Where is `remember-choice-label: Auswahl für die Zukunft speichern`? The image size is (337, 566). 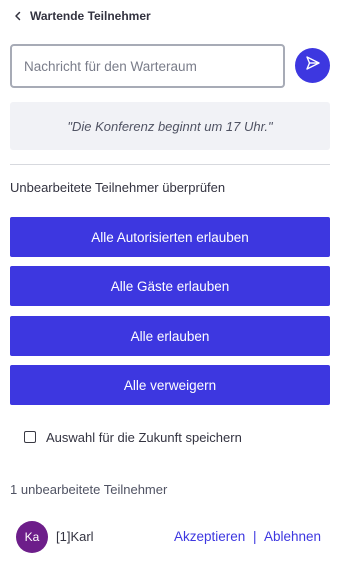
remember-choice-label: Auswahl für die Zukunft speichern is located at coordinates (144, 437).